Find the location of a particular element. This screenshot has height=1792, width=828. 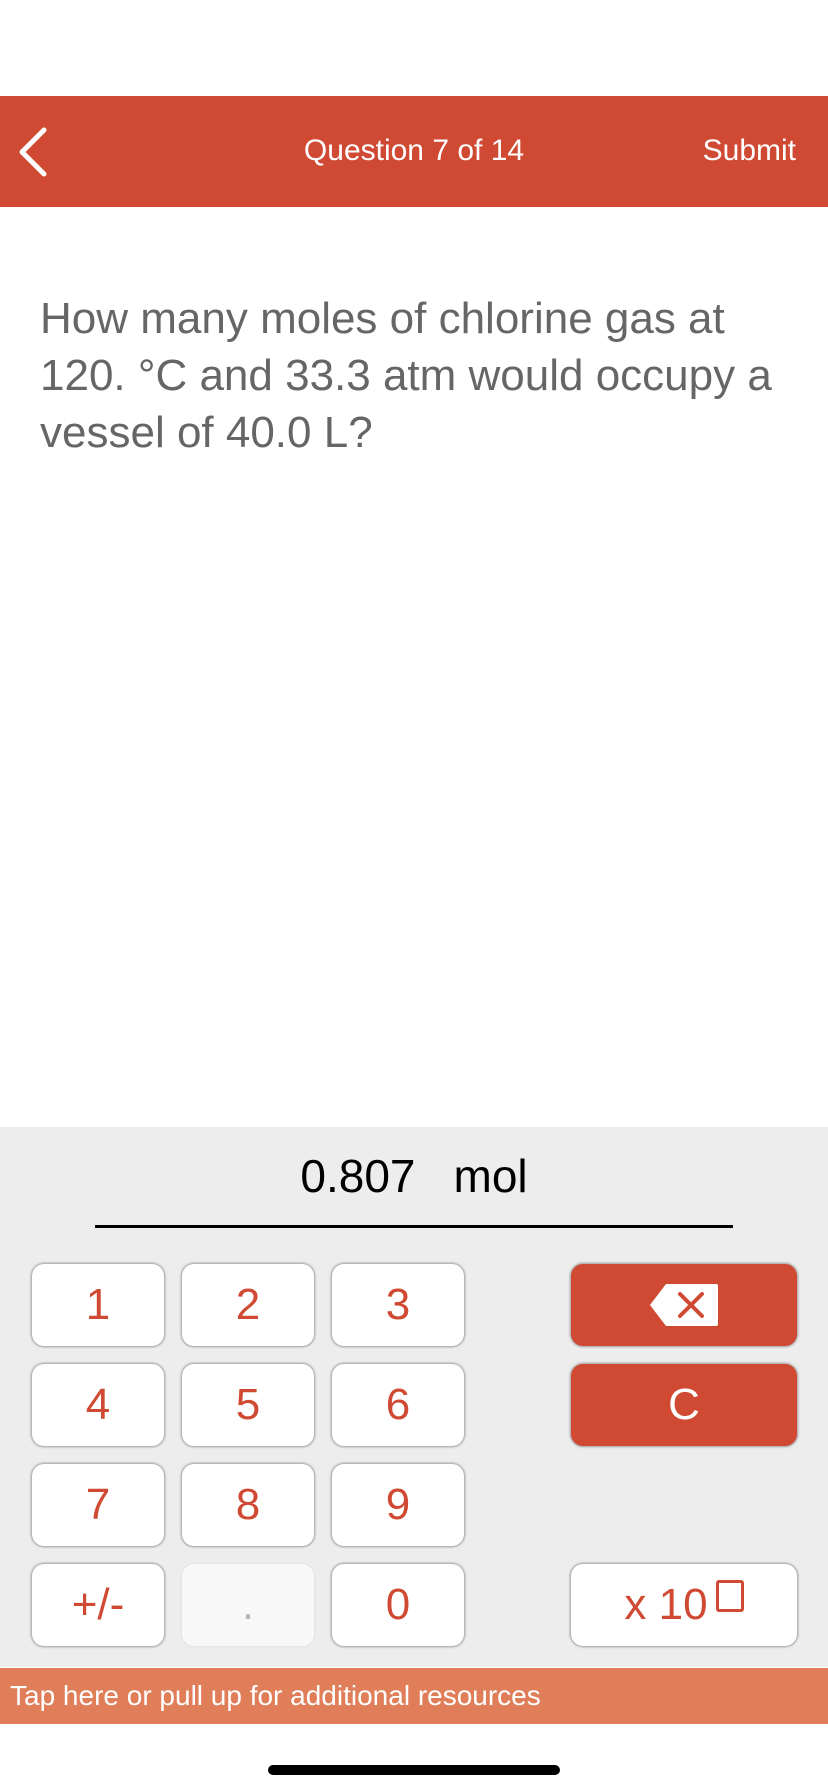

key-1: 1 is located at coordinates (98, 1305).